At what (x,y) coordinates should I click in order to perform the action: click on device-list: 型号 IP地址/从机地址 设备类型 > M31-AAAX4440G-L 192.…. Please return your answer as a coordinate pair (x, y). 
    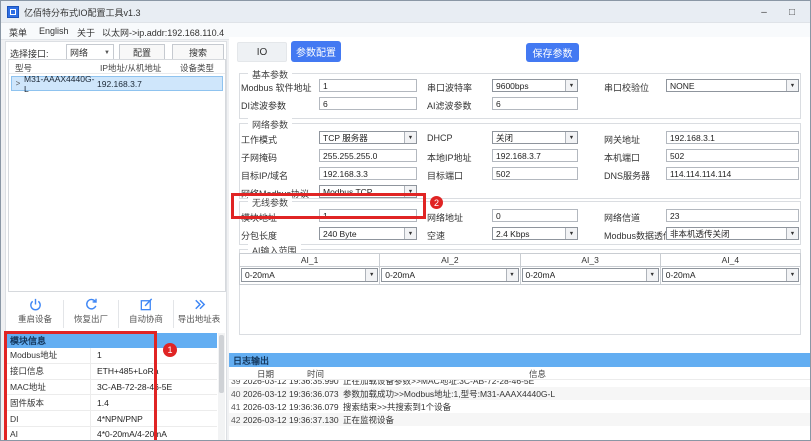
    Looking at the image, I should click on (117, 175).